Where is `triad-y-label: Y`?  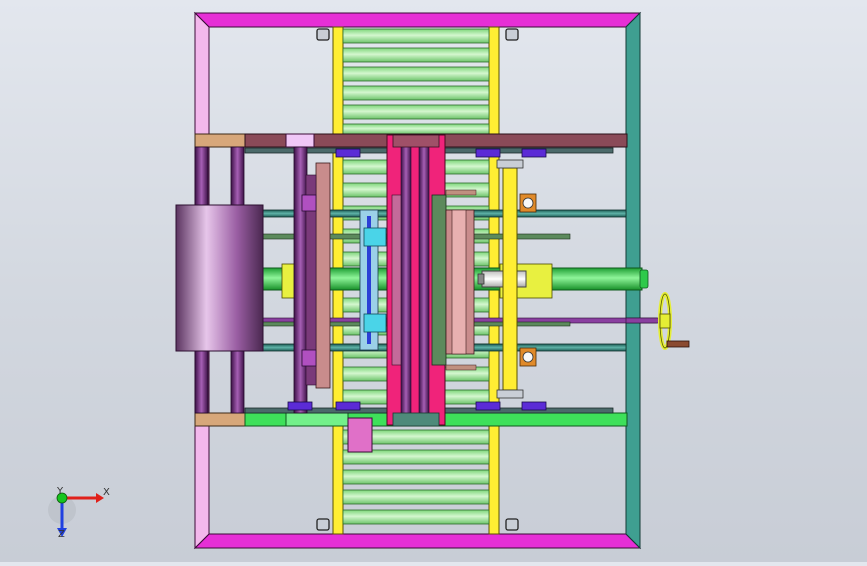 triad-y-label: Y is located at coordinates (60, 491).